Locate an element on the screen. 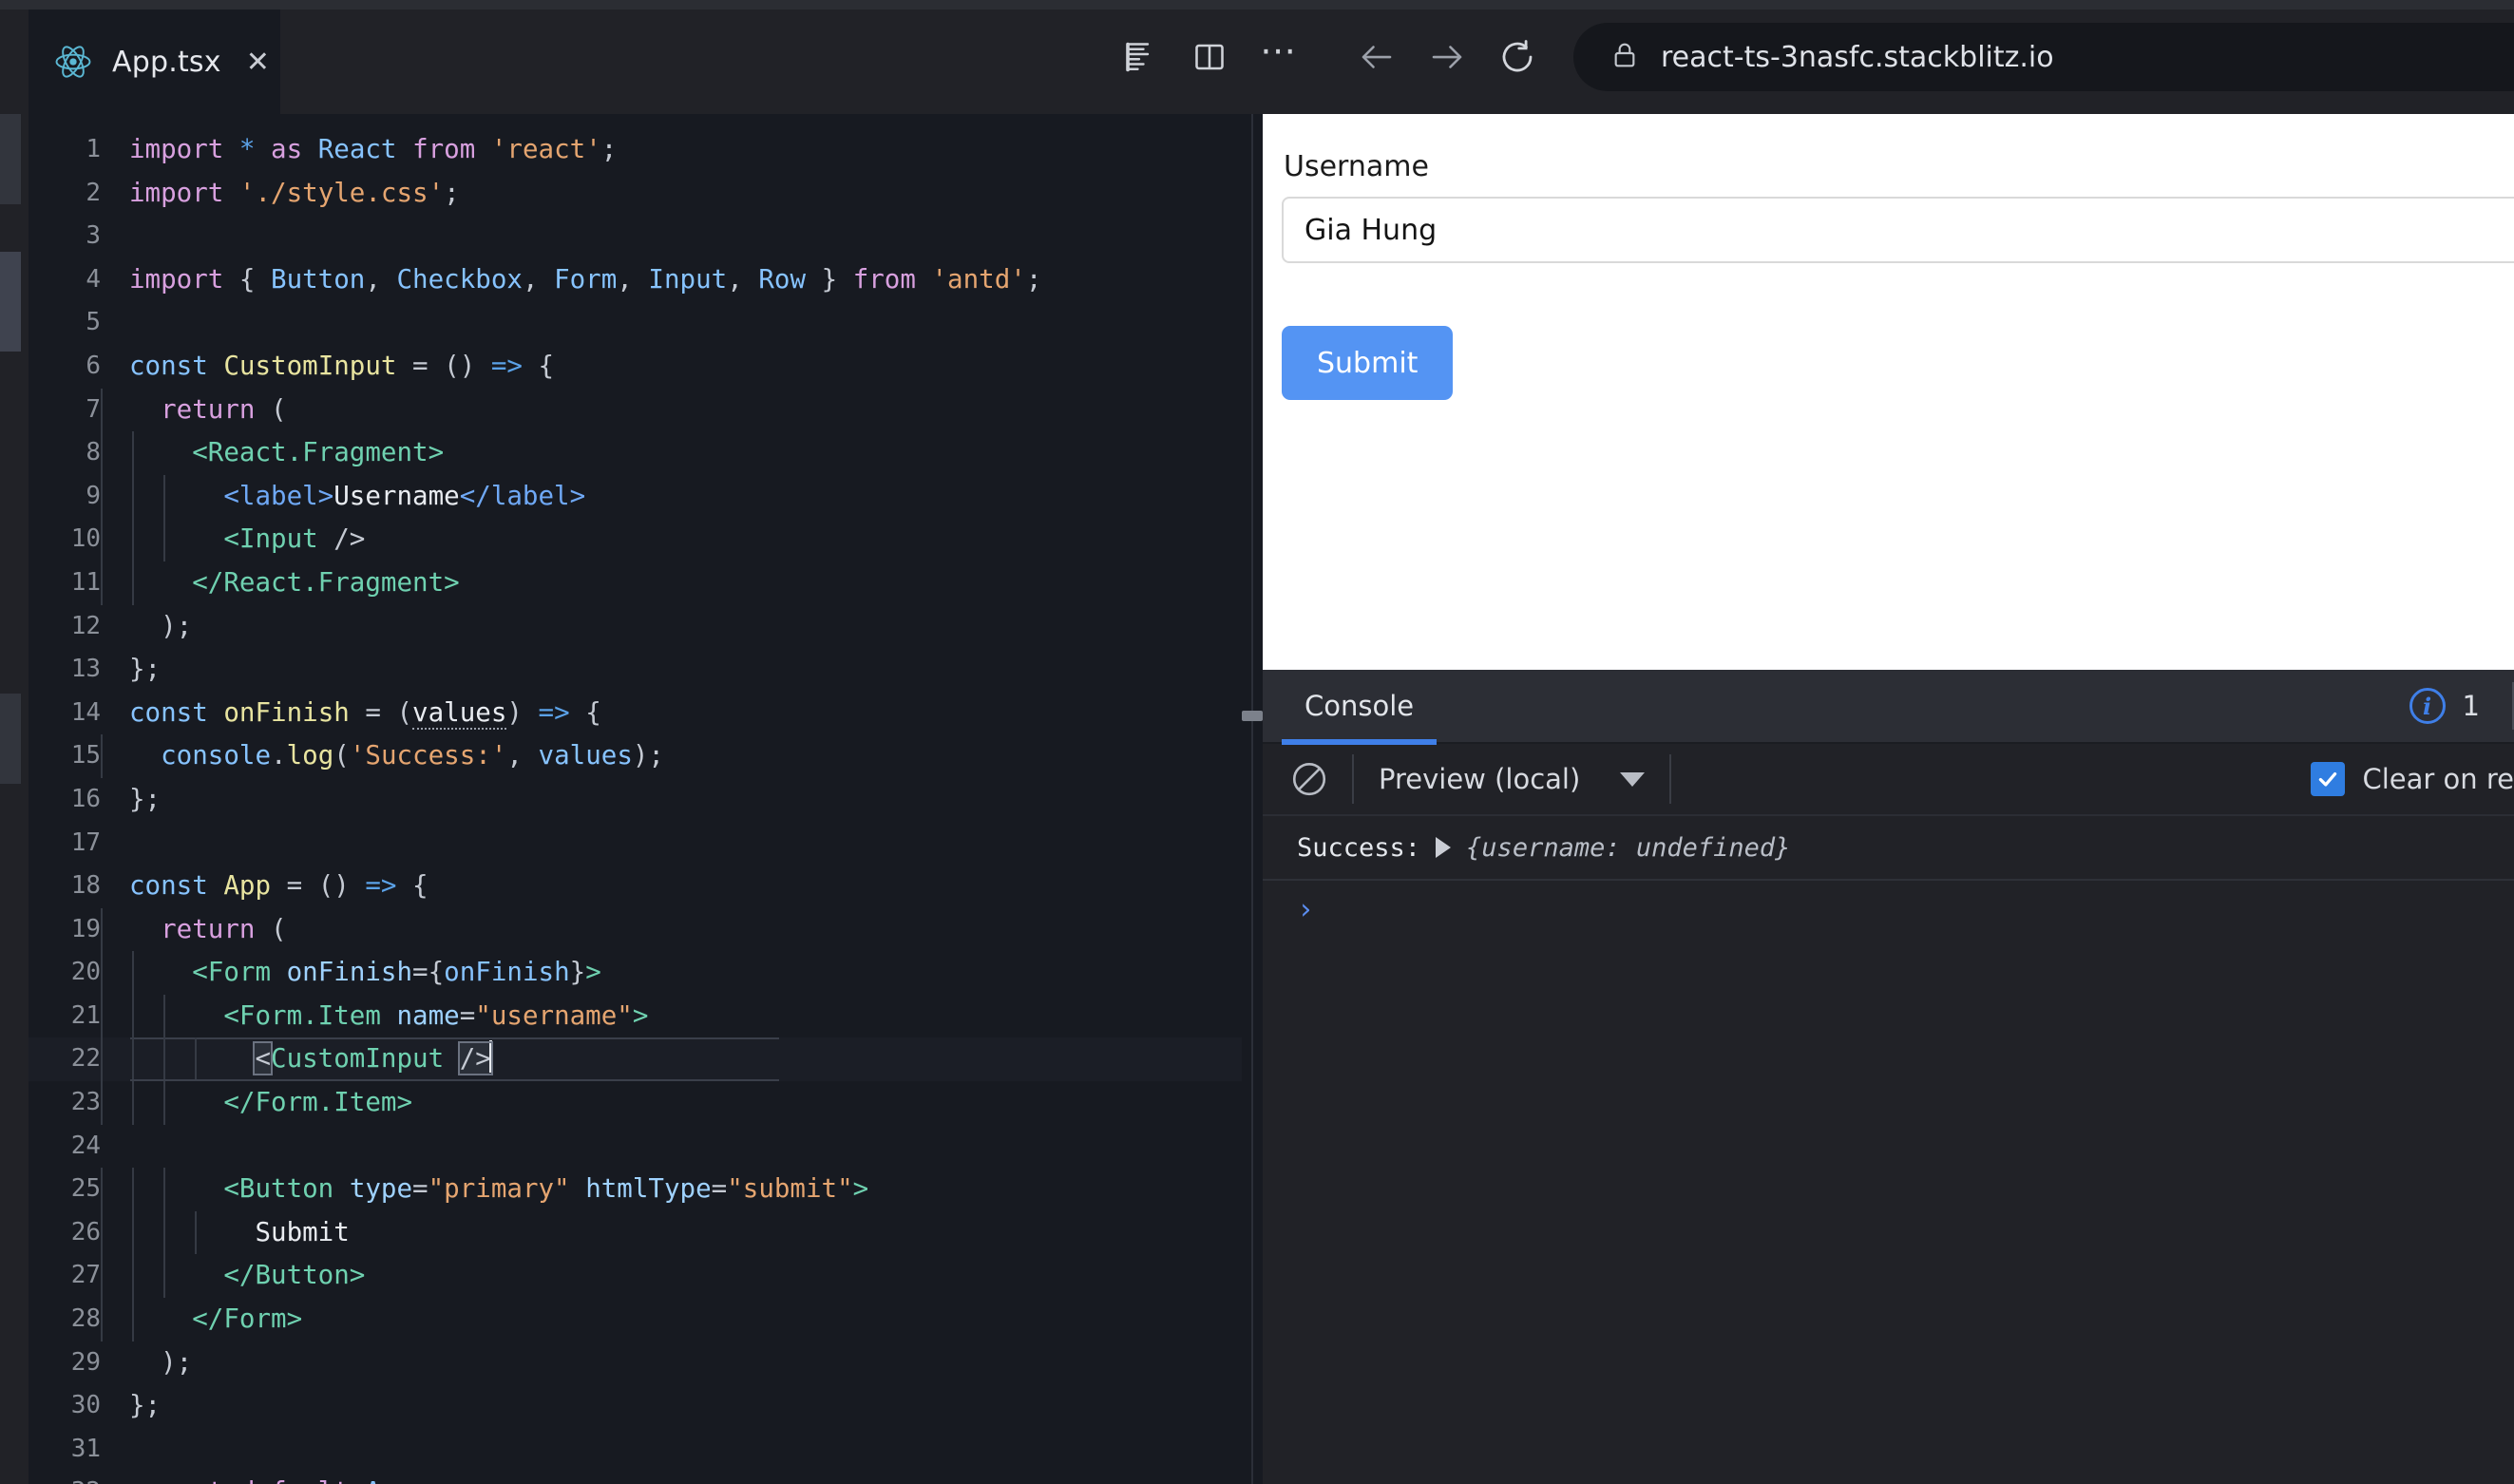 The image size is (2514, 1484). close-icon: ✕ is located at coordinates (258, 62).